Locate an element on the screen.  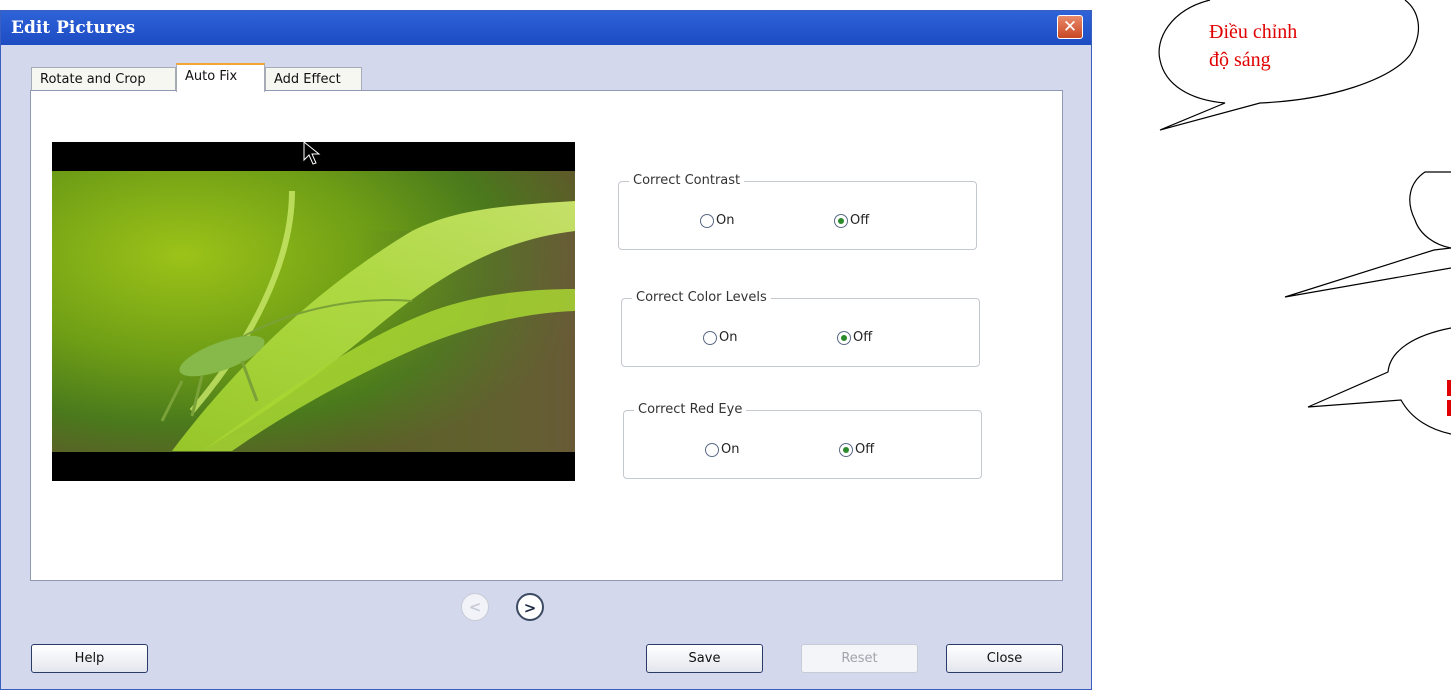
color-levels-on-radio: On is located at coordinates (720, 338).